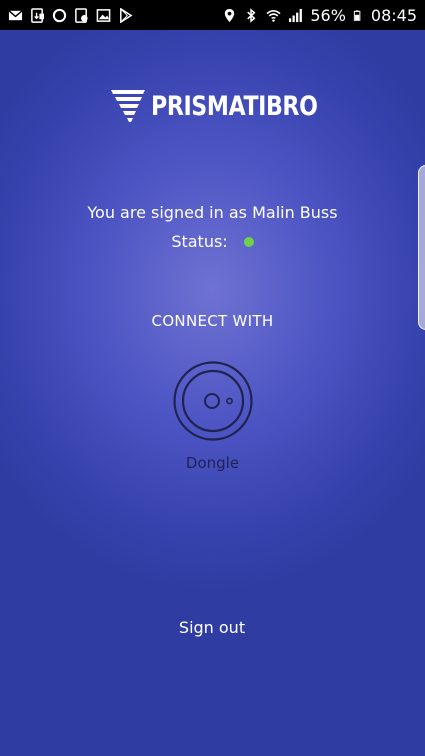  I want to click on status-bar: 56% 08:45, so click(212, 15).